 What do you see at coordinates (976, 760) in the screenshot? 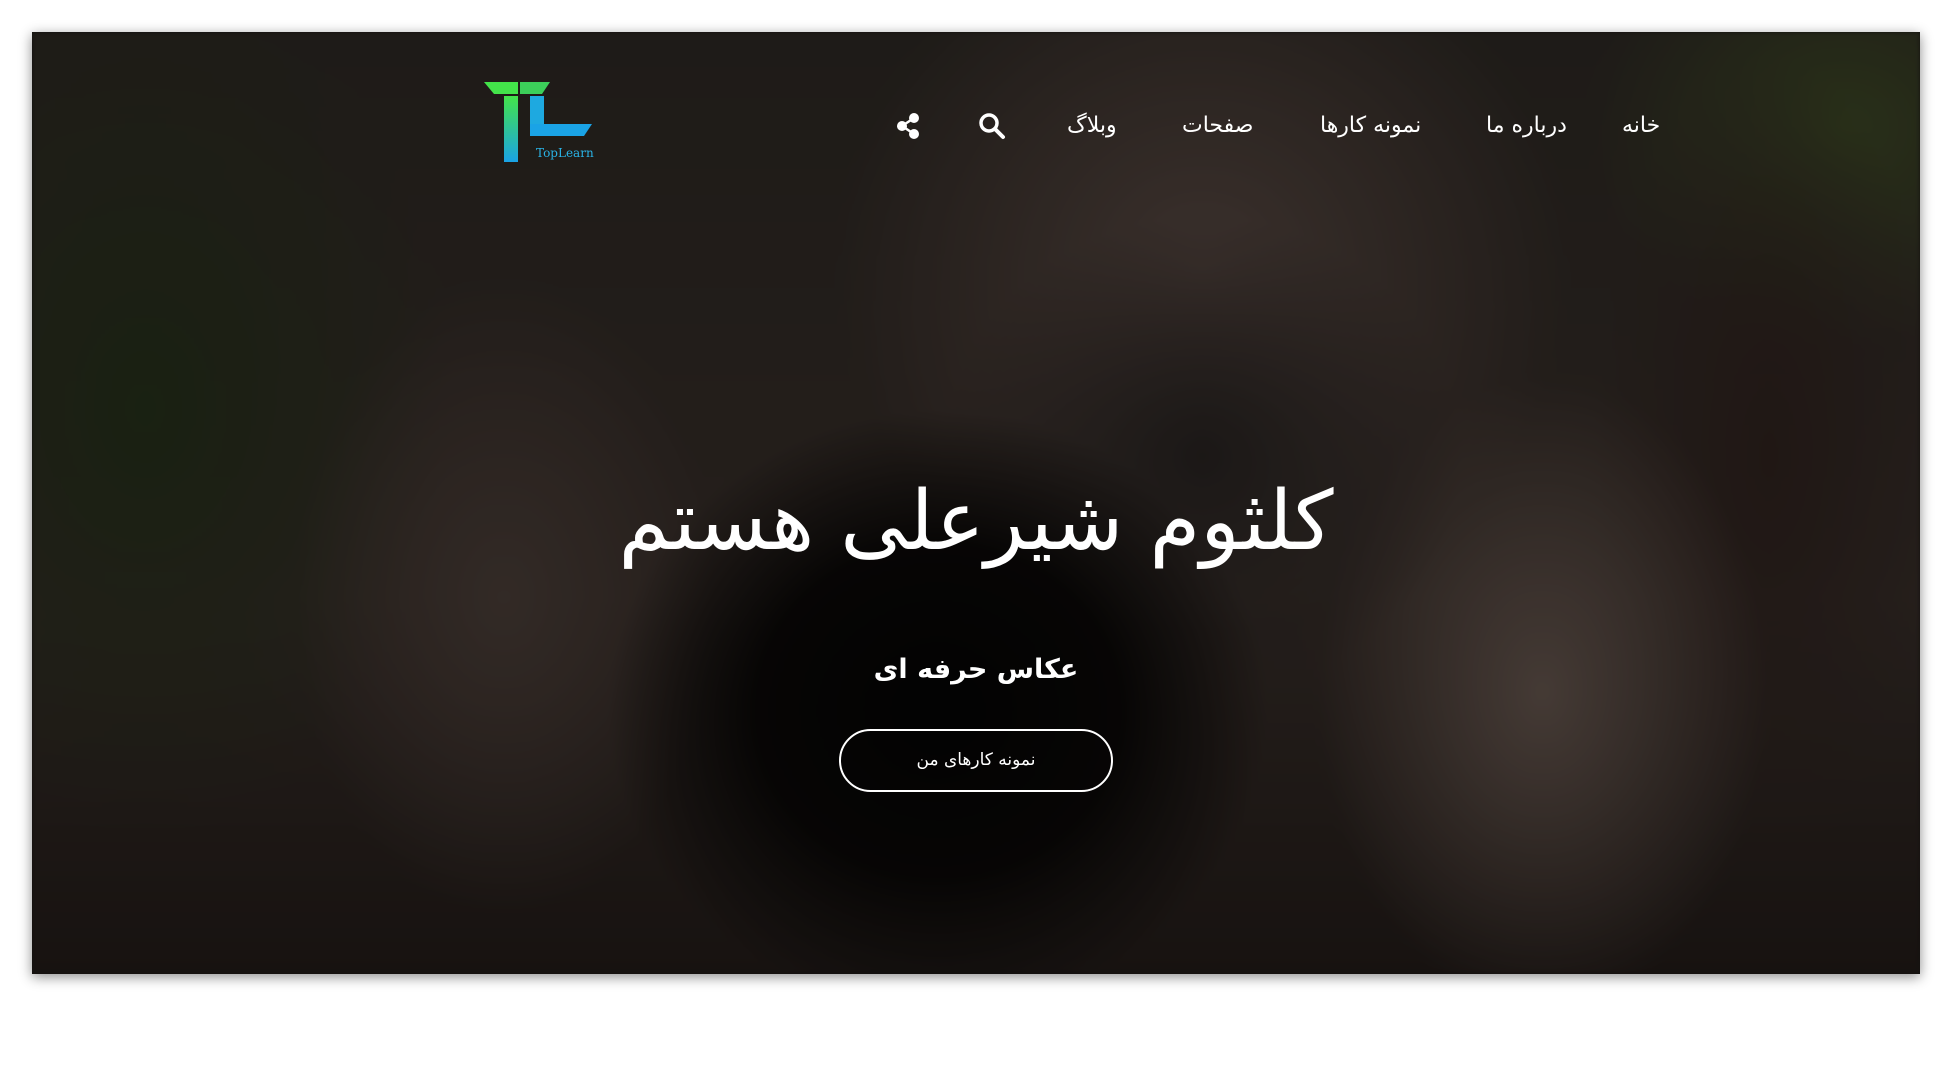
I see `portfolio-button: نمونه کارهای من` at bounding box center [976, 760].